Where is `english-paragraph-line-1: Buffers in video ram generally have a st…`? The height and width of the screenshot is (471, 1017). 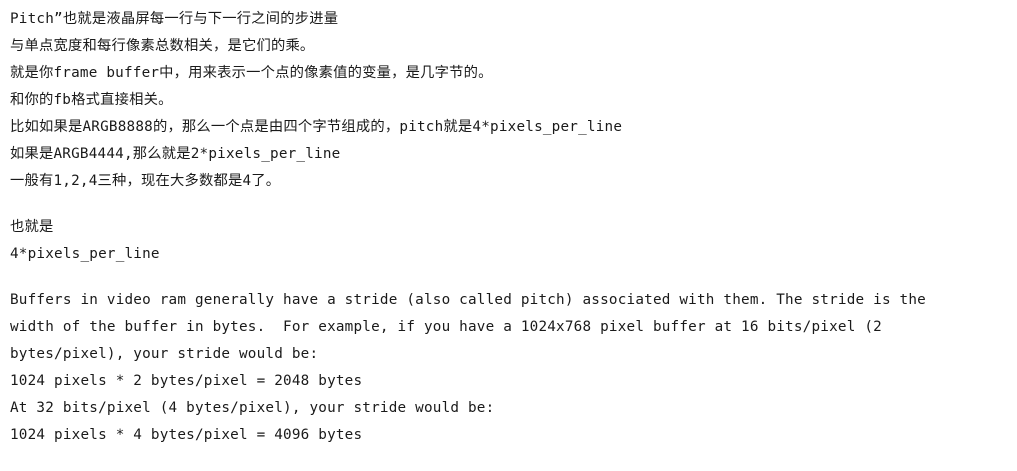
english-paragraph-line-1: Buffers in video ram generally have a st… is located at coordinates (468, 300).